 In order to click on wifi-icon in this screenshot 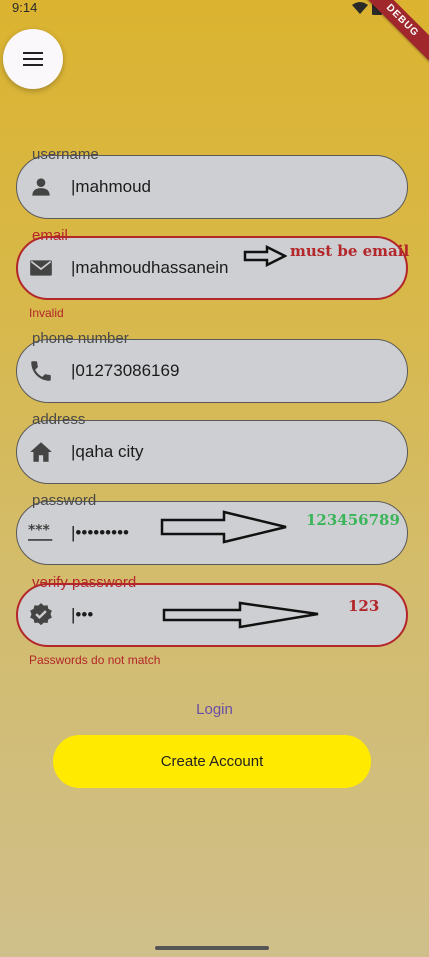, I will do `click(360, 8)`.